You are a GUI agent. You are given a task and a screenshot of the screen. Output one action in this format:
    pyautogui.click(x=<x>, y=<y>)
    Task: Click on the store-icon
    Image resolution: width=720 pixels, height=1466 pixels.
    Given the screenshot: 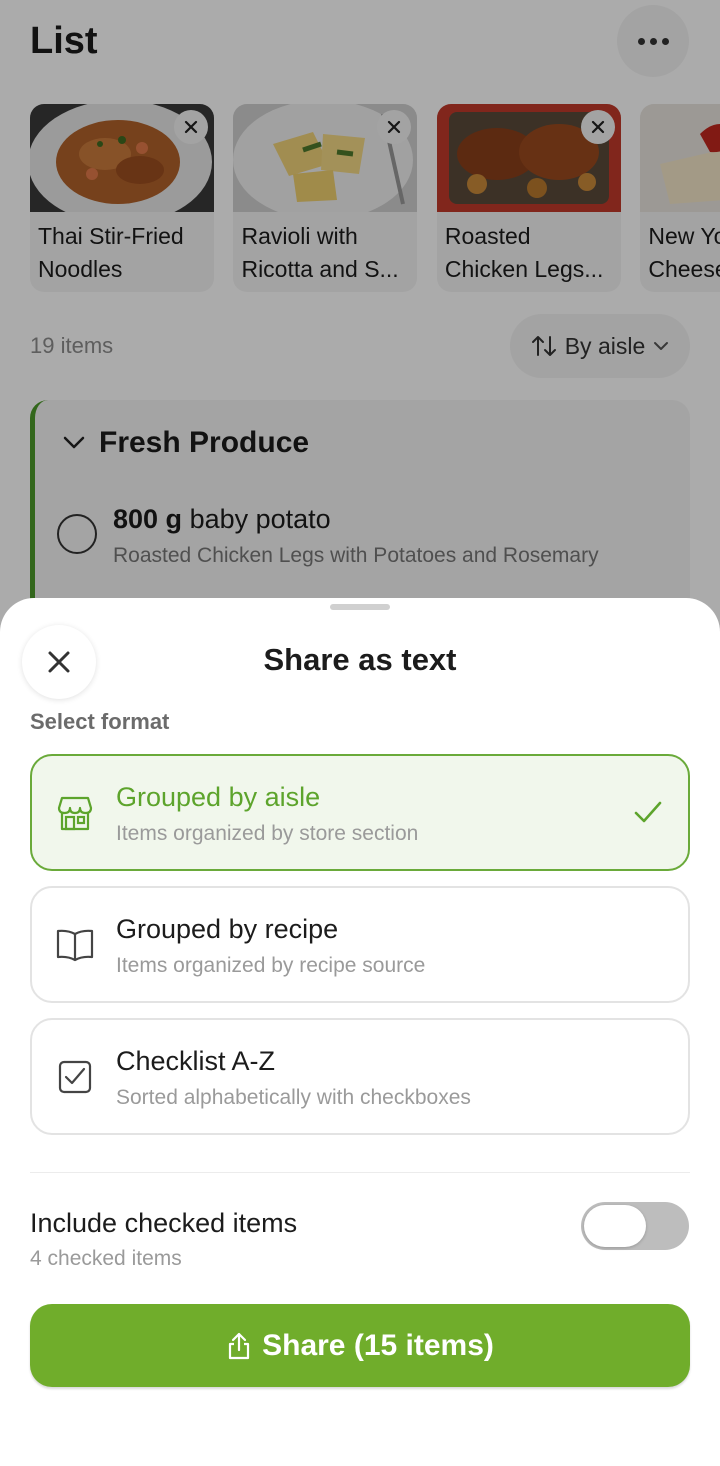 What is the action you would take?
    pyautogui.click(x=75, y=813)
    